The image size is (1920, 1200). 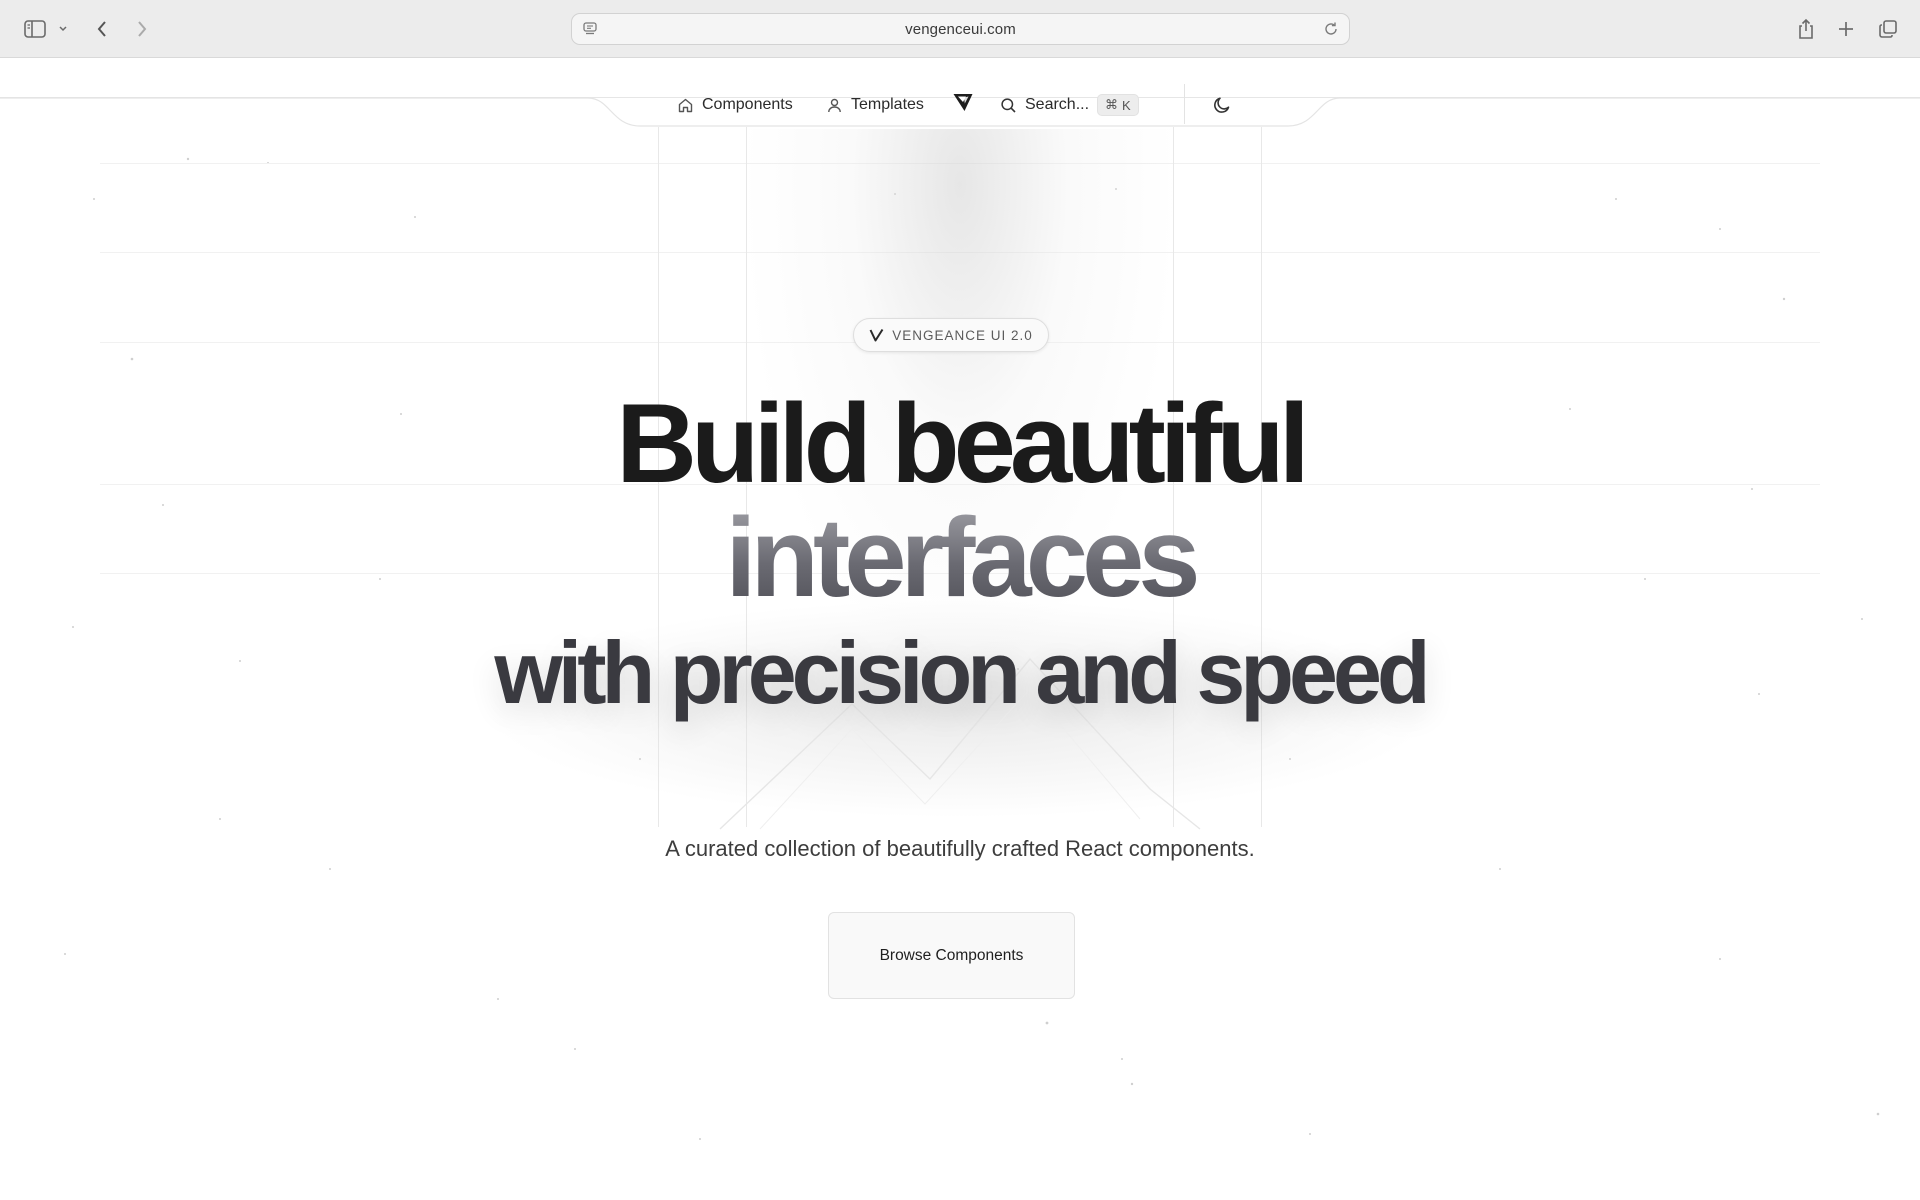 I want to click on chevron-down-icon, so click(x=63, y=29).